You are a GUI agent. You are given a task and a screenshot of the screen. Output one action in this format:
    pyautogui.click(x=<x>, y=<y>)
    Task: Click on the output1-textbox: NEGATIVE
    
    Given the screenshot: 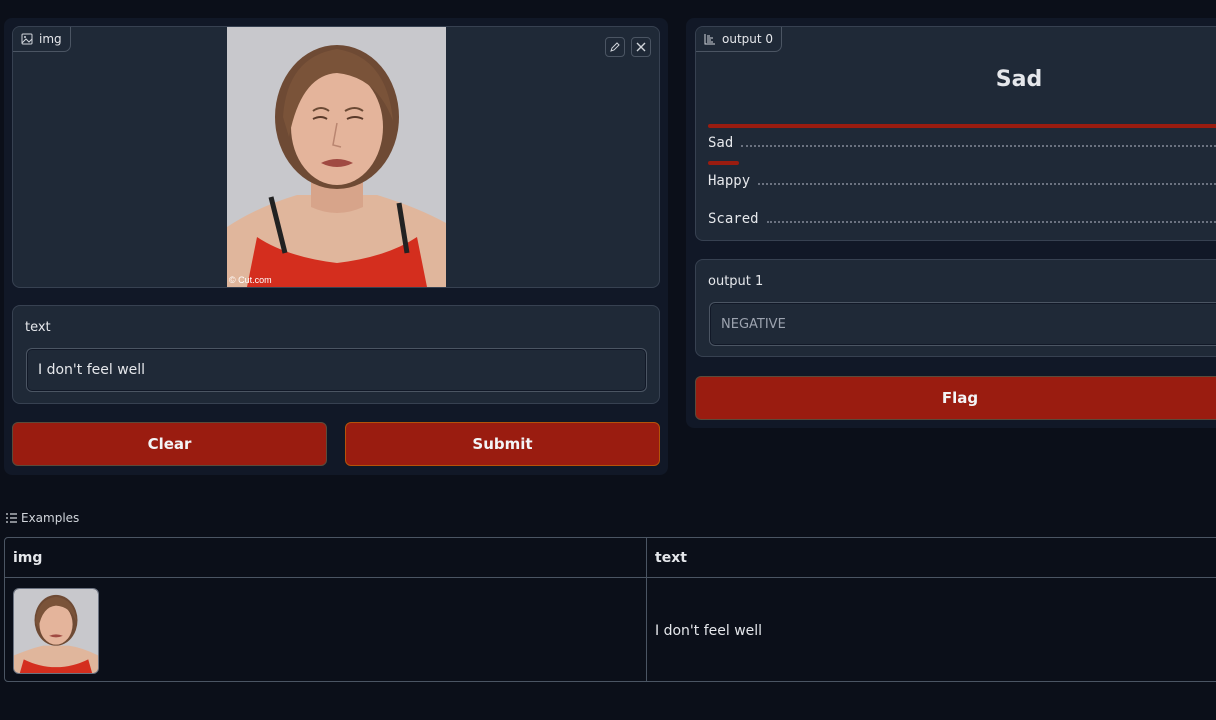 What is the action you would take?
    pyautogui.click(x=962, y=324)
    